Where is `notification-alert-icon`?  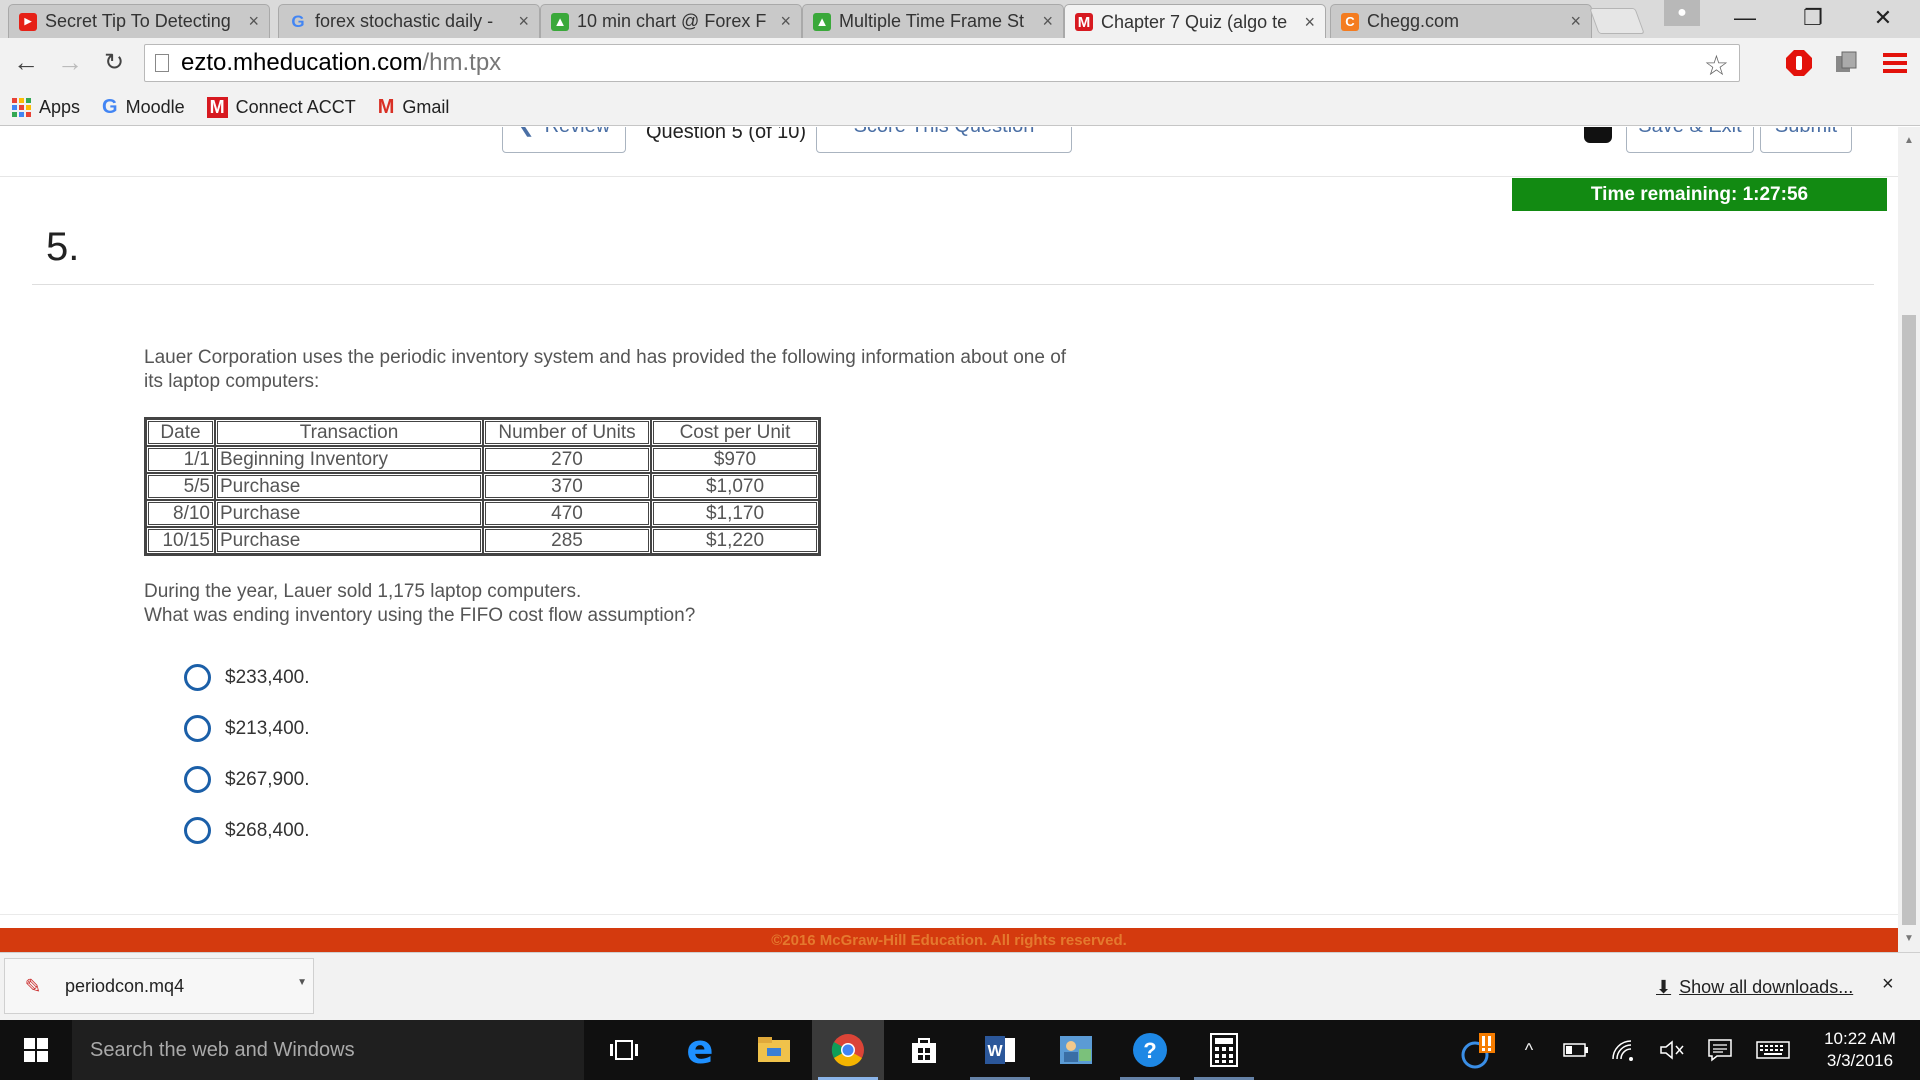 notification-alert-icon is located at coordinates (1480, 1050).